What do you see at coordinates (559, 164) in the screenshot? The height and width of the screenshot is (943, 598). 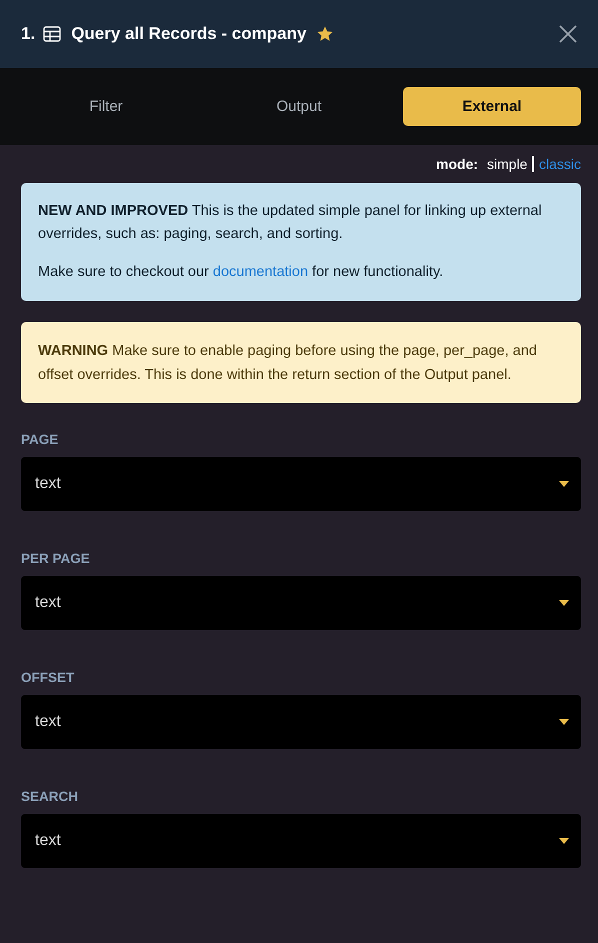 I see `mode-option: classic` at bounding box center [559, 164].